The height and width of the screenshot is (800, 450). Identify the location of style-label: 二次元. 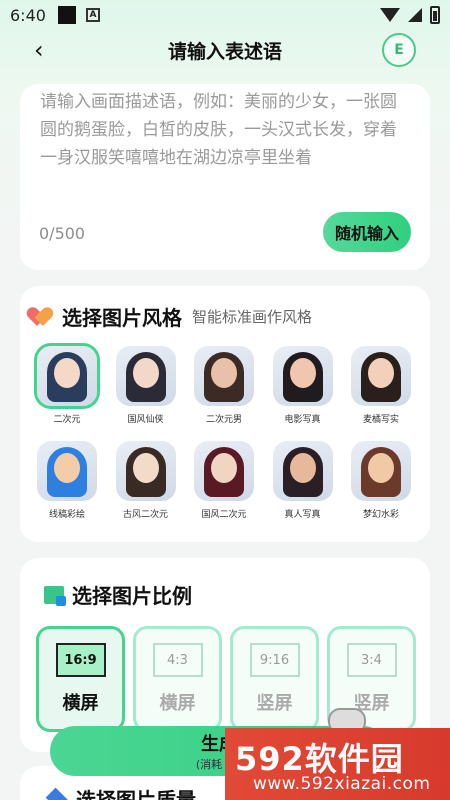
(67, 420).